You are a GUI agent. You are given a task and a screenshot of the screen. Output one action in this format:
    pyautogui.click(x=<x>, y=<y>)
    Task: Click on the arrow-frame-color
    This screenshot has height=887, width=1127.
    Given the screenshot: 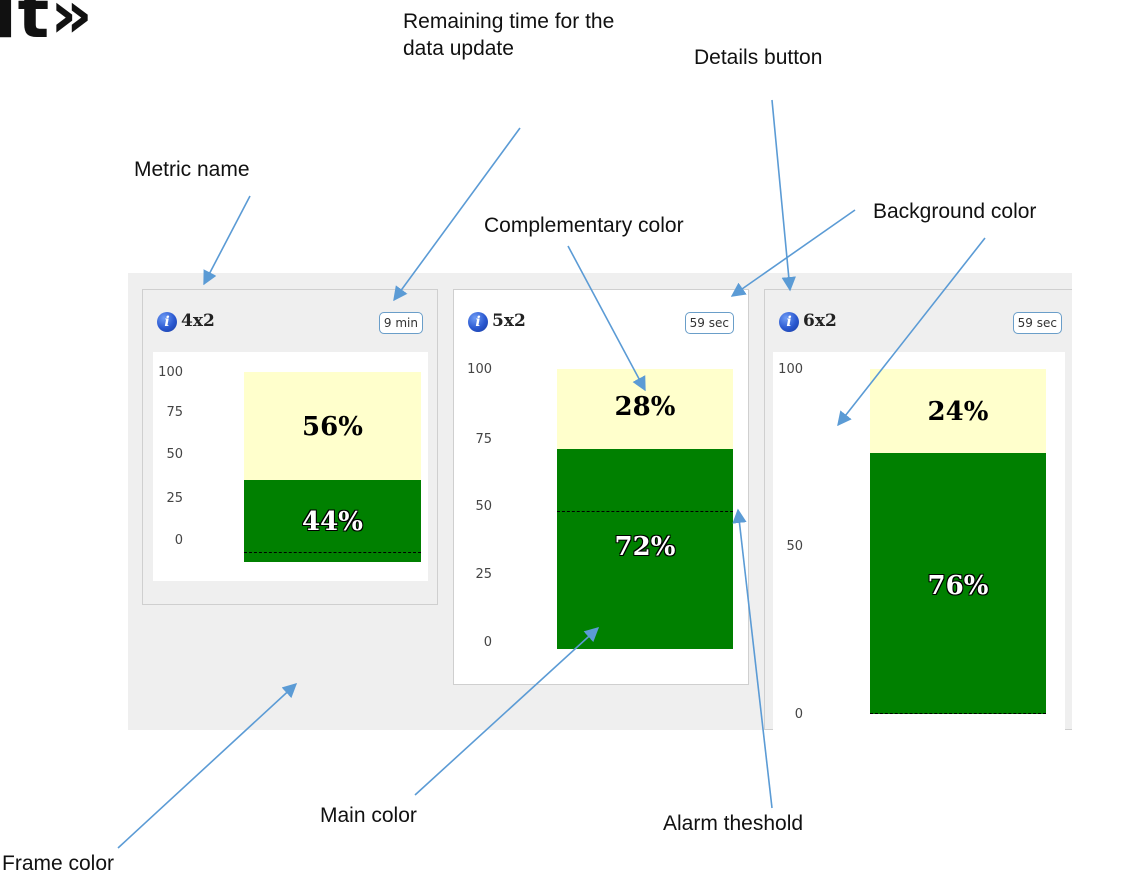 What is the action you would take?
    pyautogui.click(x=207, y=766)
    